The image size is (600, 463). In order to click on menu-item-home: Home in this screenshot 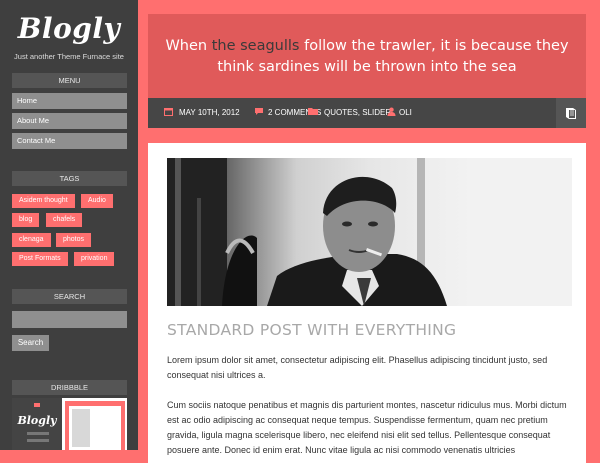, I will do `click(69, 101)`.